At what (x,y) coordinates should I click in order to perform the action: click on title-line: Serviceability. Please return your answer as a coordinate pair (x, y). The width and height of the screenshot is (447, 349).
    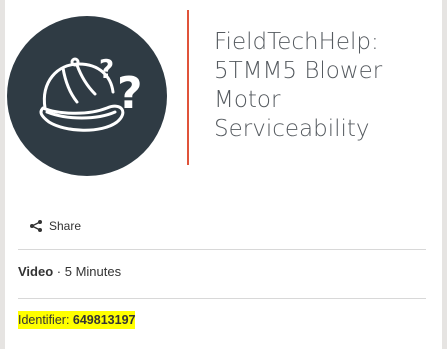
    Looking at the image, I should click on (292, 129).